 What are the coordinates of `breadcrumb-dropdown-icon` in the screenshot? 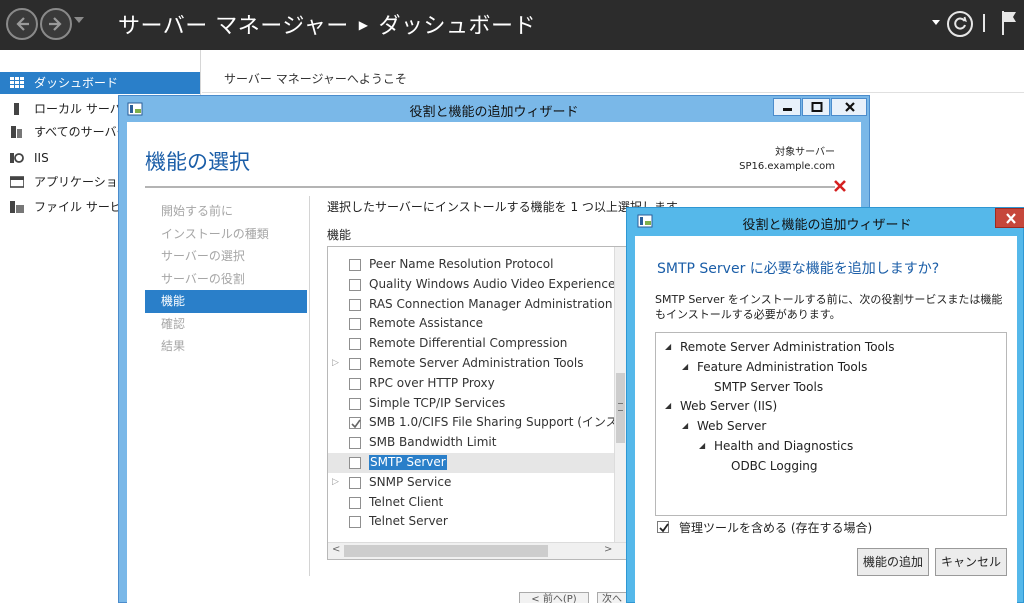 It's located at (936, 22).